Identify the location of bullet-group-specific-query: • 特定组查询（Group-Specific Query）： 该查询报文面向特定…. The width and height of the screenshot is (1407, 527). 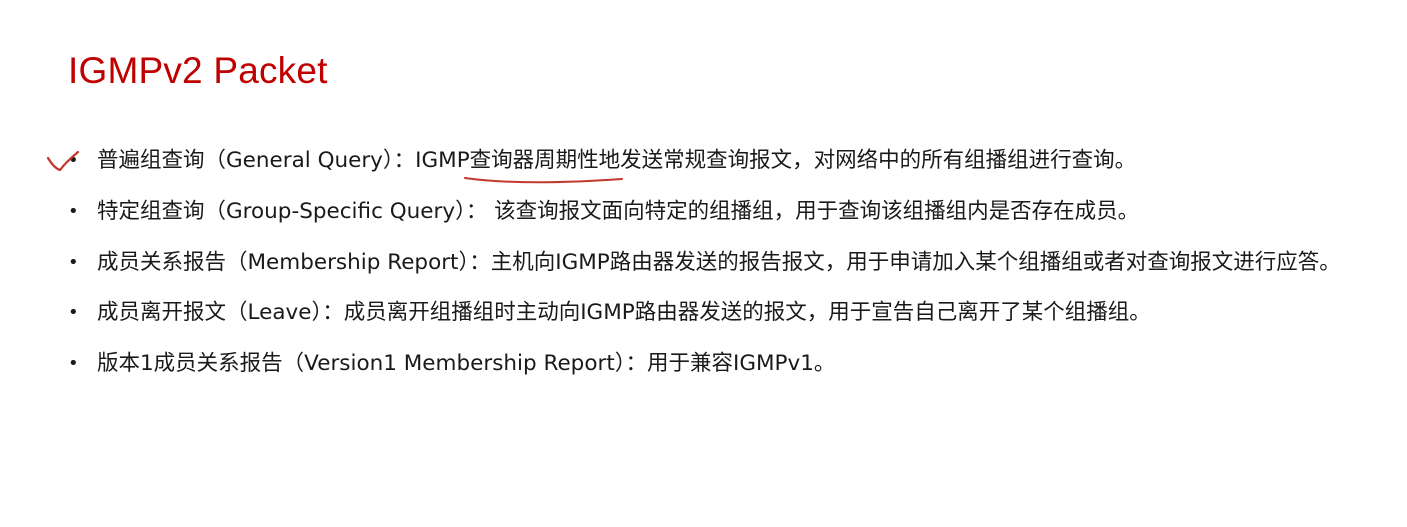
(731, 212).